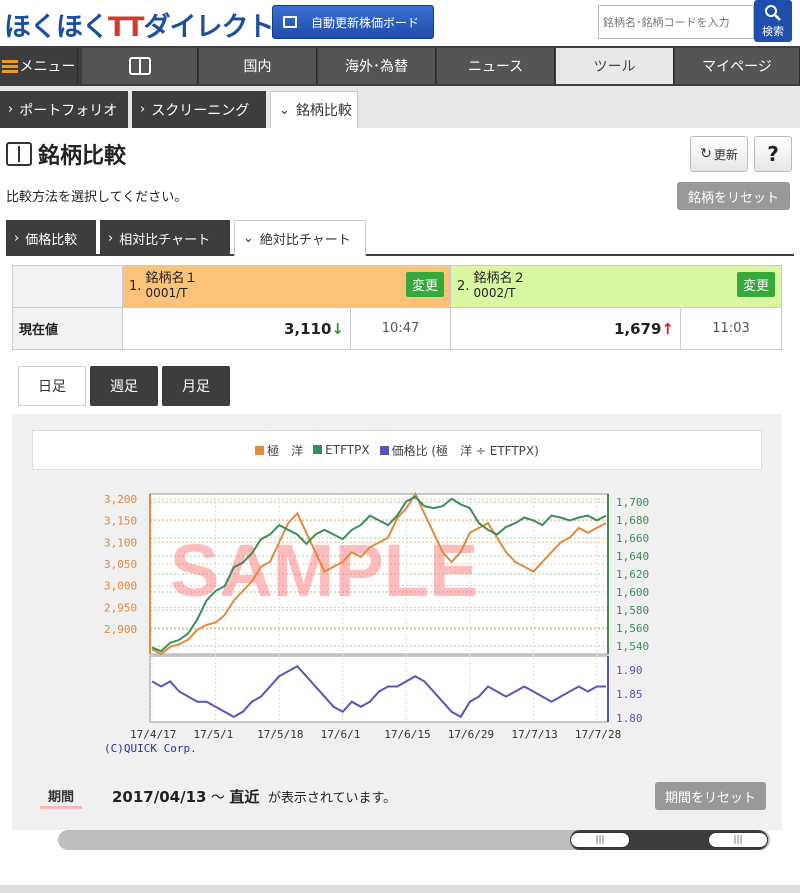 The width and height of the screenshot is (800, 893). Describe the element at coordinates (120, 564) in the screenshot. I see `left-tick-label: 3,050` at that location.